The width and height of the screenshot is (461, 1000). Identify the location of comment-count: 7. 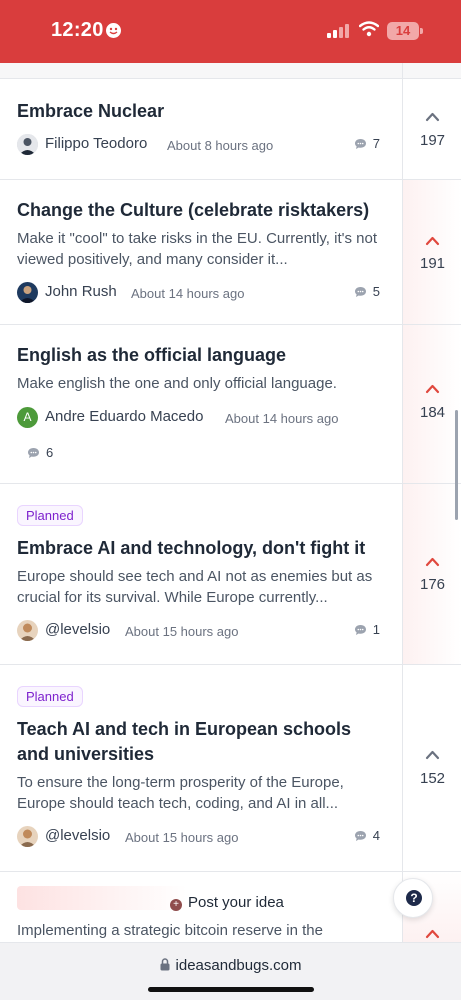
(367, 143).